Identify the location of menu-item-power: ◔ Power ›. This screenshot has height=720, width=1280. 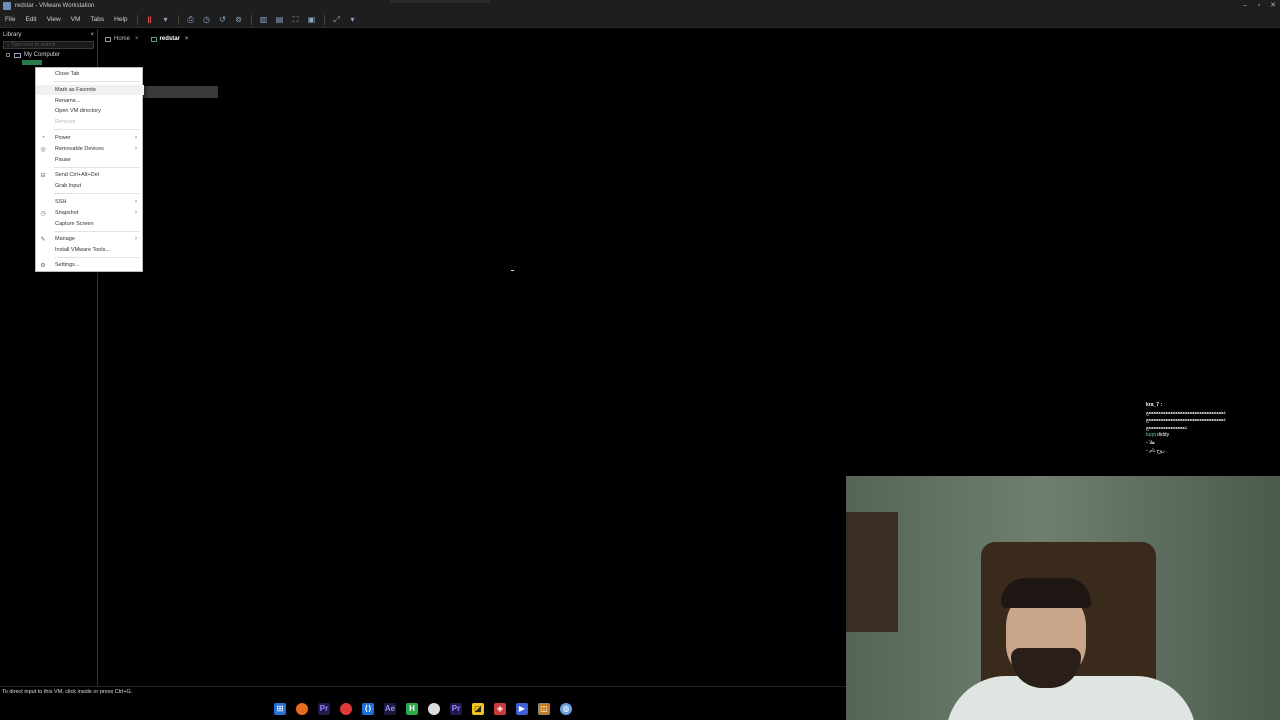
(90, 138).